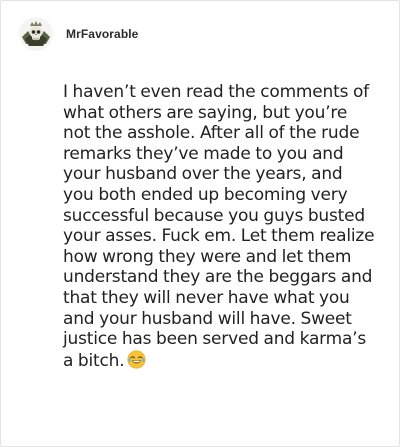 This screenshot has height=447, width=400. What do you see at coordinates (102, 34) in the screenshot?
I see `username: MrFavorable` at bounding box center [102, 34].